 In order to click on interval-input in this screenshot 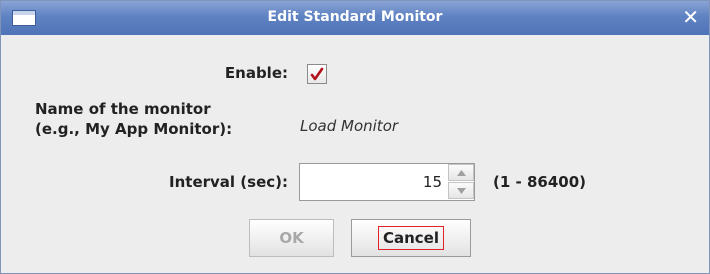, I will do `click(373, 182)`.